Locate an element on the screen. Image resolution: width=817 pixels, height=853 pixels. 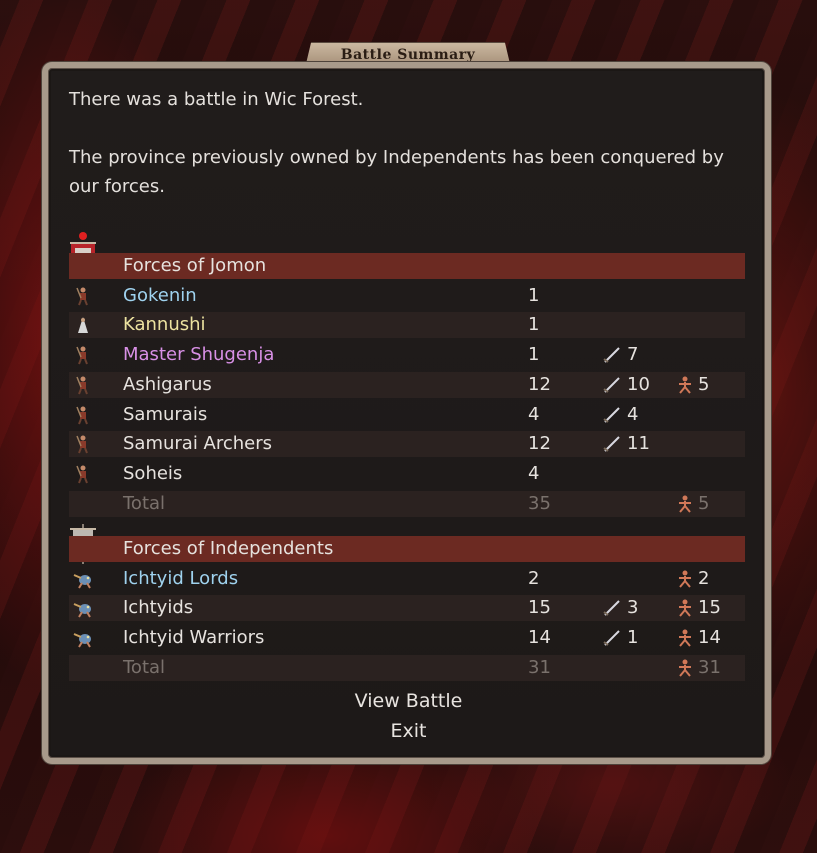
unit-row: Ichtyids 15 3 15 is located at coordinates (407, 608).